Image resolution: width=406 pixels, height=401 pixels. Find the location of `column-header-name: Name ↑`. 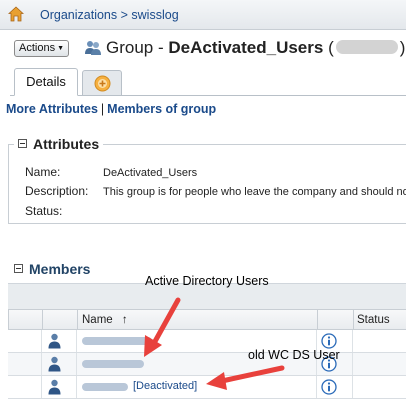

column-header-name: Name ↑ is located at coordinates (197, 320).